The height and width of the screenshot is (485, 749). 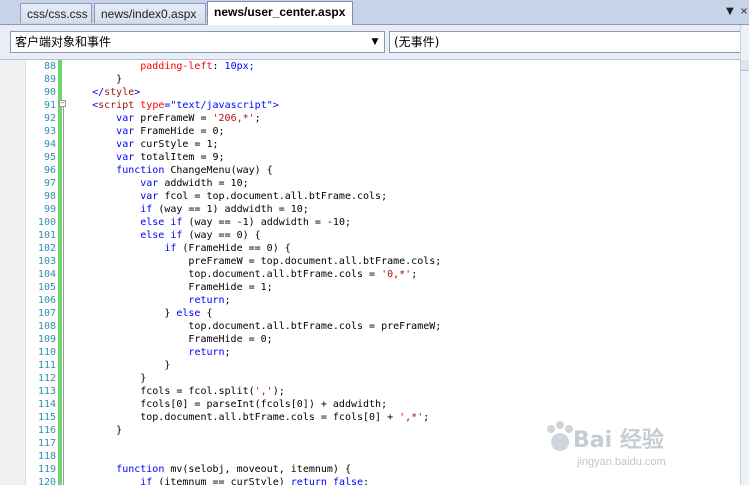 I want to click on baidu-jingyan-watermark: Bai 经验 jingyan.baidu.com, so click(x=630, y=449).